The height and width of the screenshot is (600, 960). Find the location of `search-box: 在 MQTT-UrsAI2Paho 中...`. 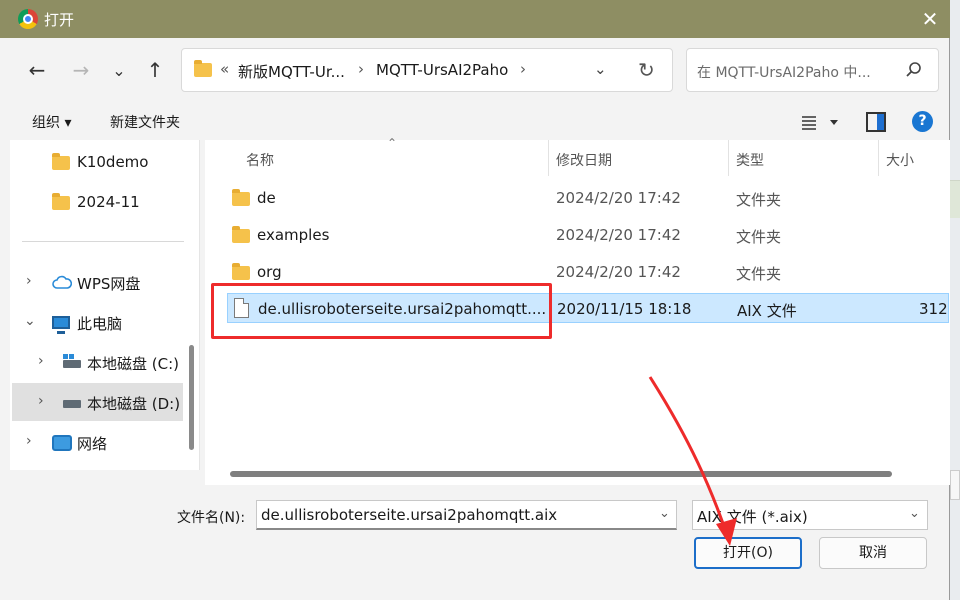

search-box: 在 MQTT-UrsAI2Paho 中... is located at coordinates (812, 70).